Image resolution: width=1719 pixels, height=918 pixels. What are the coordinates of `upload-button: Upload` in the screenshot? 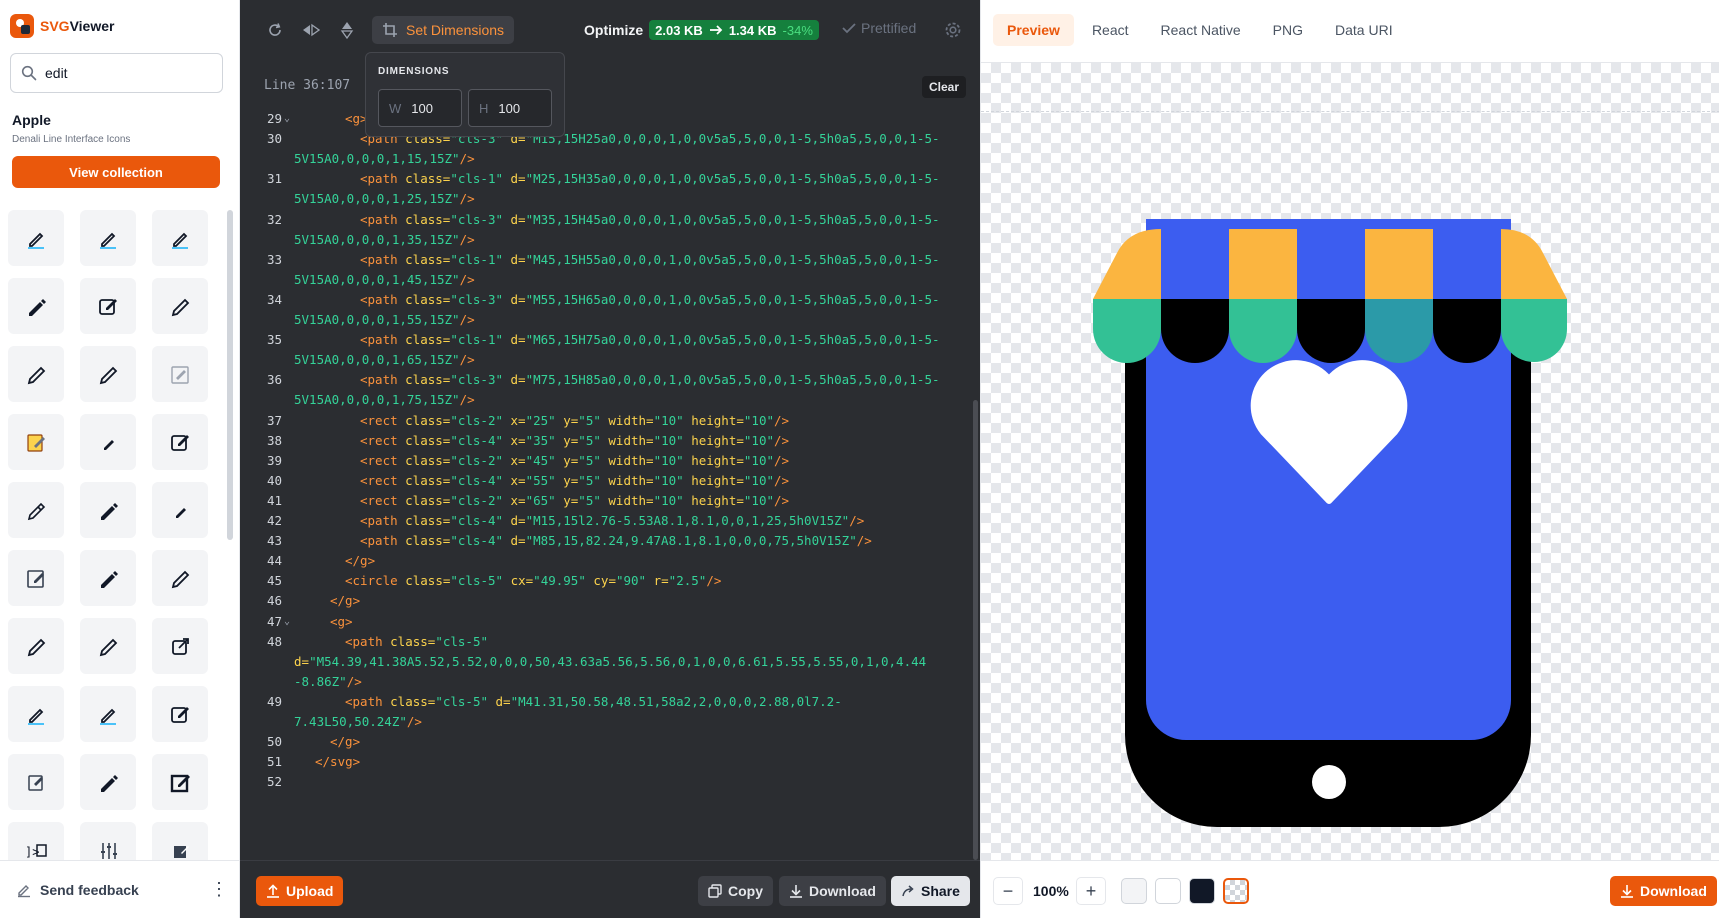 It's located at (300, 891).